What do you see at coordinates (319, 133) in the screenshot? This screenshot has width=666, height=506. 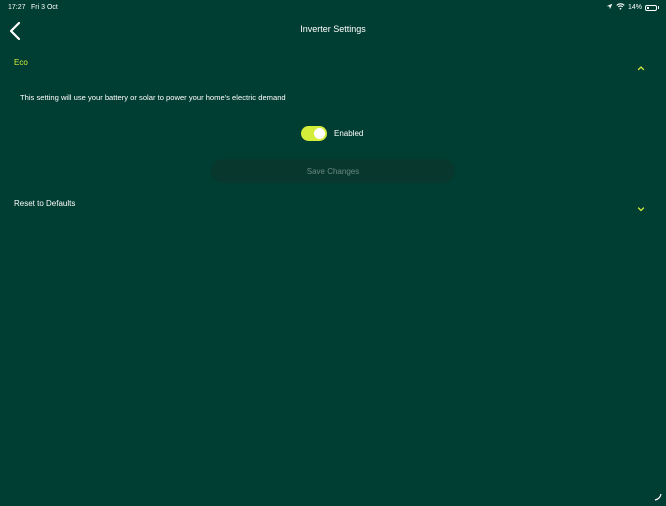 I see `toggle-knob` at bounding box center [319, 133].